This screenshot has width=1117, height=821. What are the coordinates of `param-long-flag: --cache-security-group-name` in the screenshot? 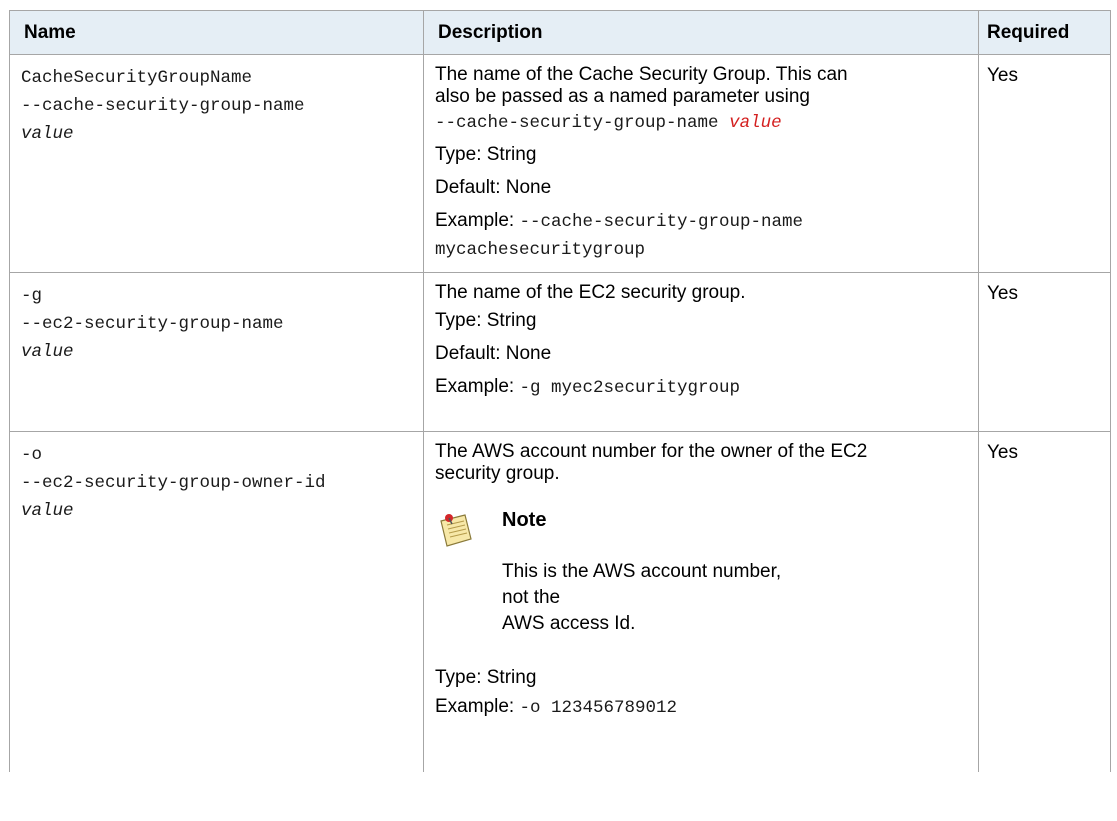 It's located at (163, 106).